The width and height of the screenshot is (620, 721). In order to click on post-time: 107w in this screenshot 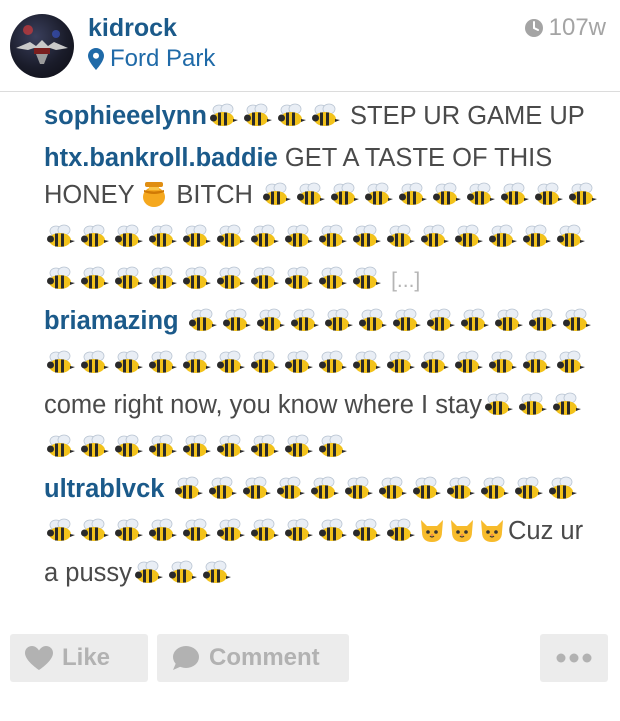, I will do `click(565, 28)`.